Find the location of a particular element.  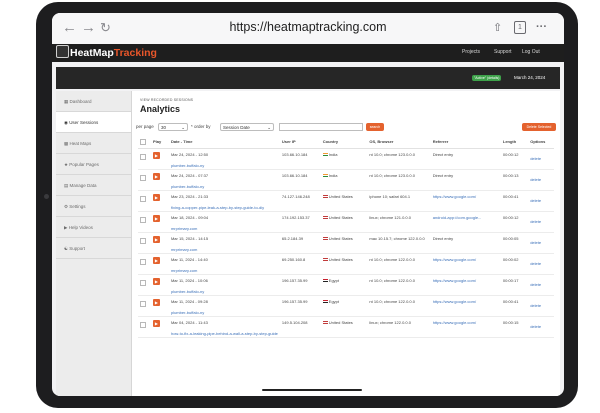

projects-link: Projects is located at coordinates (471, 52).